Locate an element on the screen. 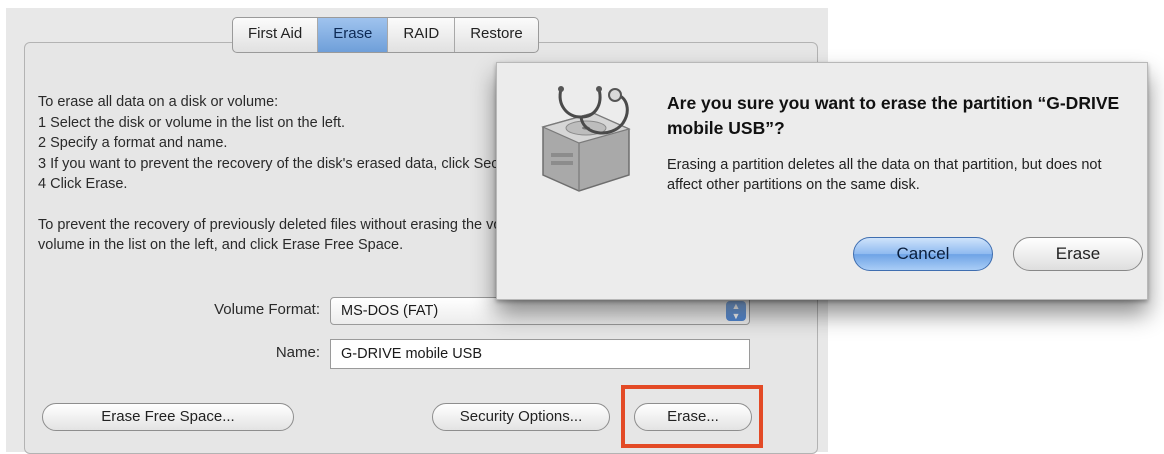  name-field: G-DRIVE mobile USB is located at coordinates (540, 354).